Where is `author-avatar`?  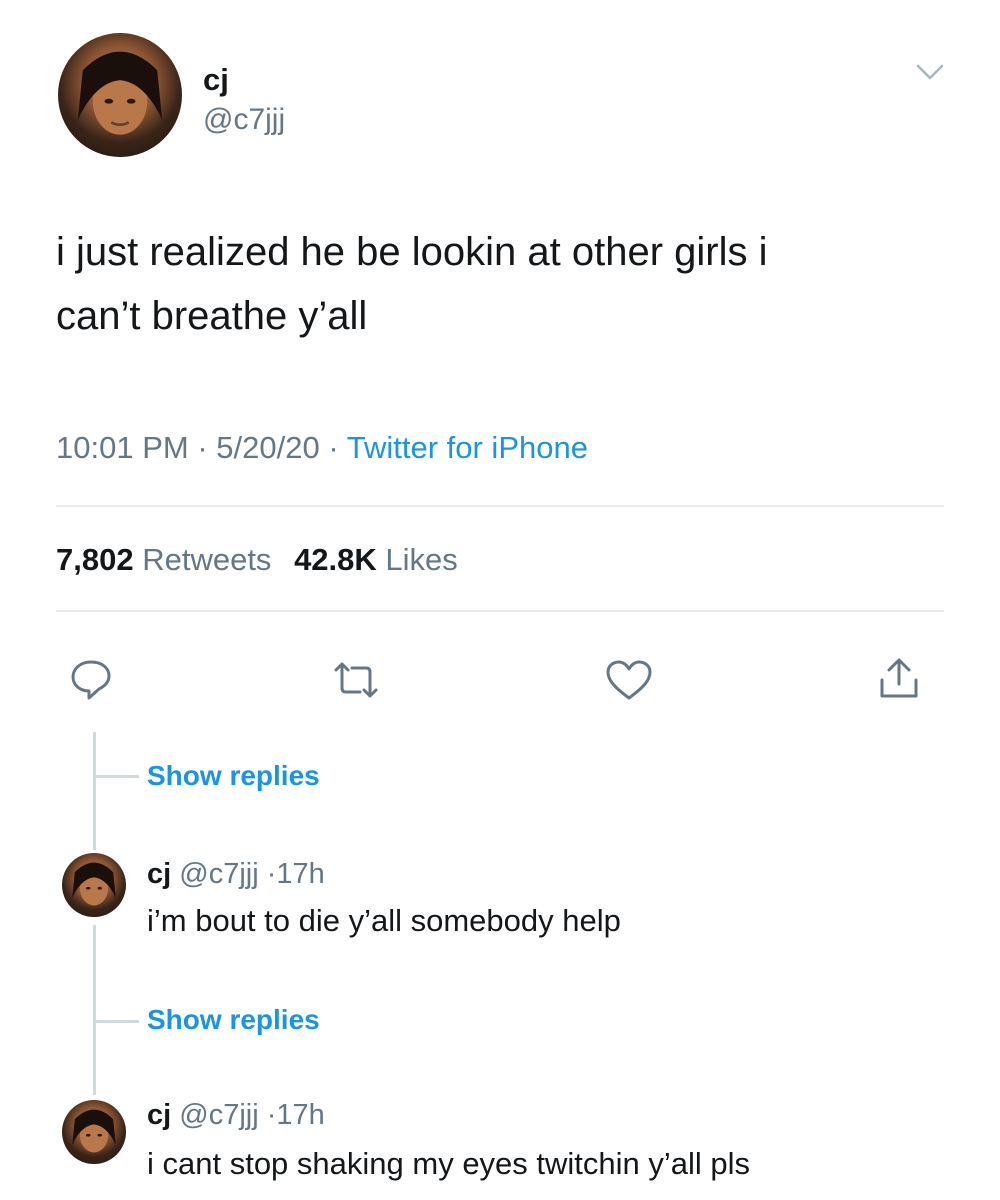 author-avatar is located at coordinates (120, 95).